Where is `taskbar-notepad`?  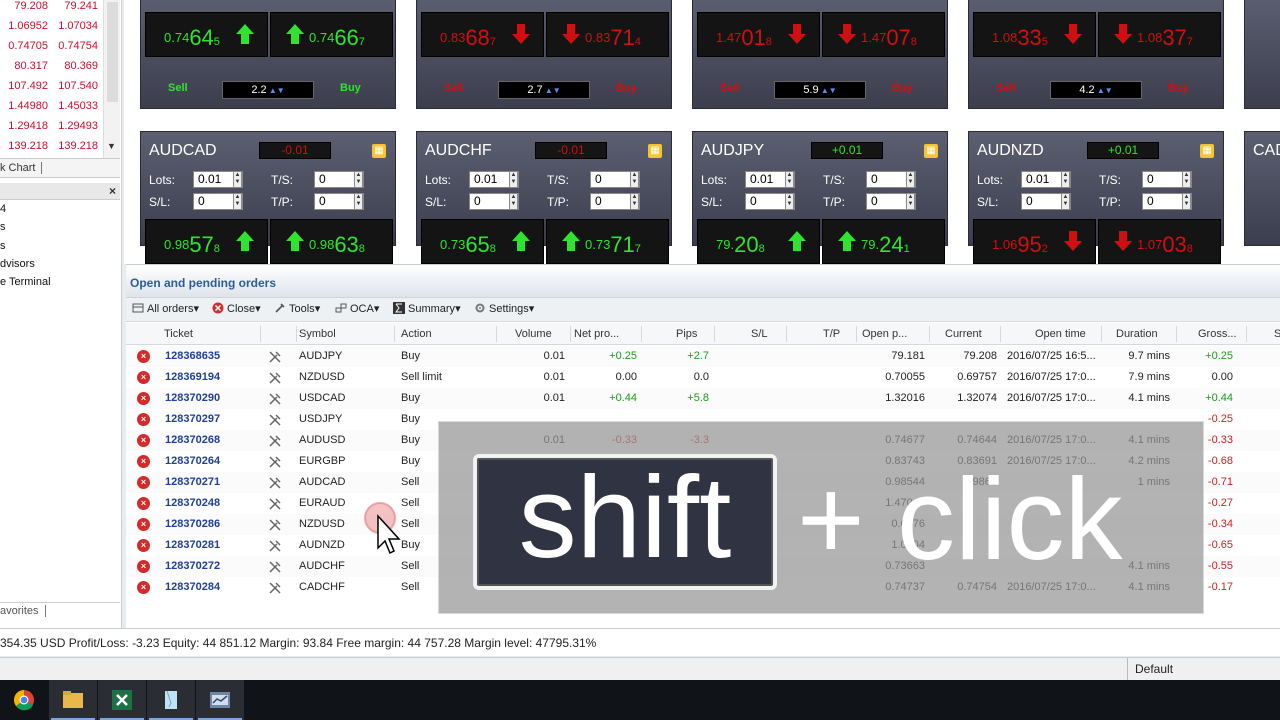
taskbar-notepad is located at coordinates (171, 700).